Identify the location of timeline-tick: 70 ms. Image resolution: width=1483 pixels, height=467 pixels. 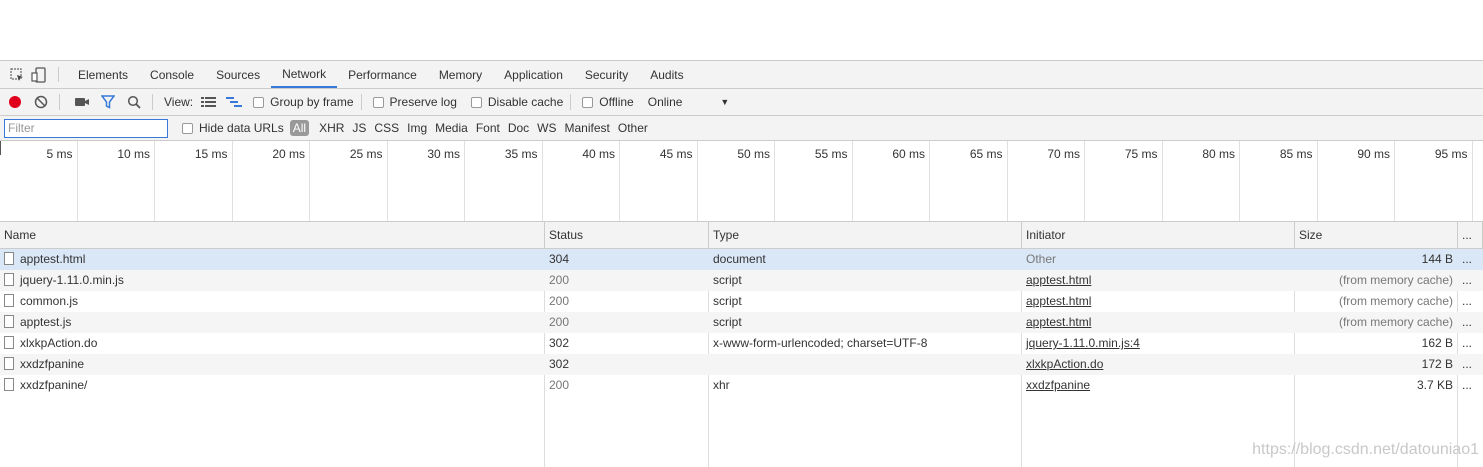
(1046, 181).